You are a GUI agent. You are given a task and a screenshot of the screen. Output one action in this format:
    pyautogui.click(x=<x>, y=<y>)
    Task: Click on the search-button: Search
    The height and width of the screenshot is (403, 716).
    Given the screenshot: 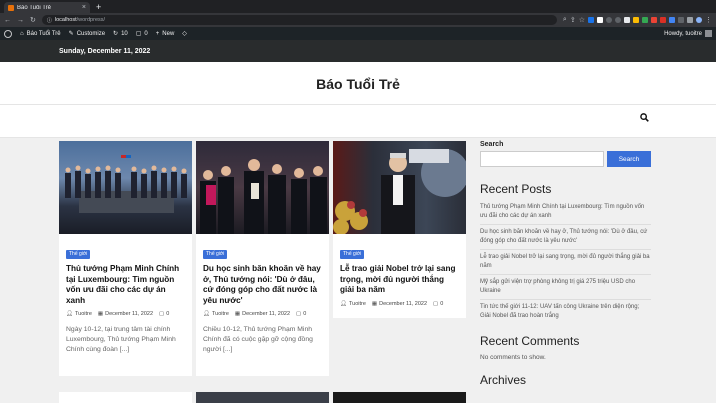 What is the action you would take?
    pyautogui.click(x=629, y=159)
    